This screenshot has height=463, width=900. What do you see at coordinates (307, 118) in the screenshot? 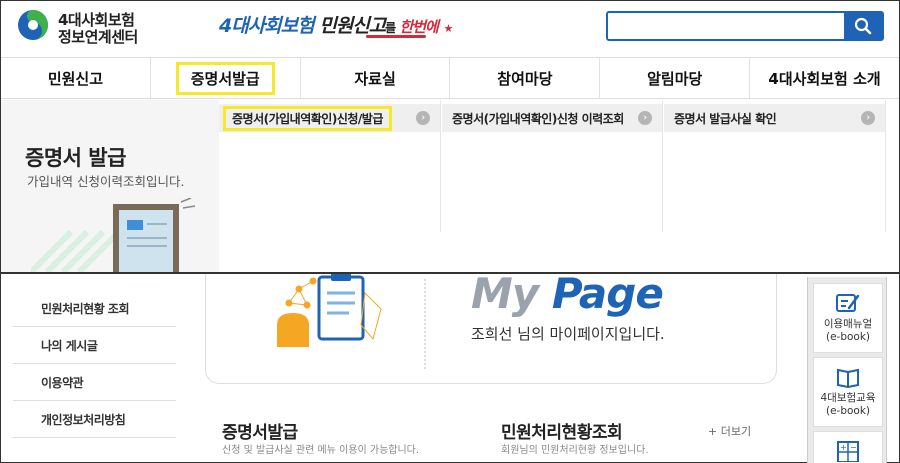
I see `dropdown-link-label: 증명서(가입내역확인)신청/발급` at bounding box center [307, 118].